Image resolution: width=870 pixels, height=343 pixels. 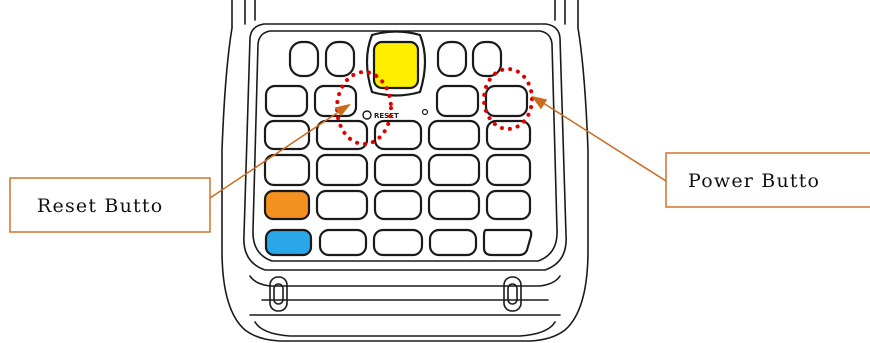 I want to click on power-key, so click(x=506, y=101).